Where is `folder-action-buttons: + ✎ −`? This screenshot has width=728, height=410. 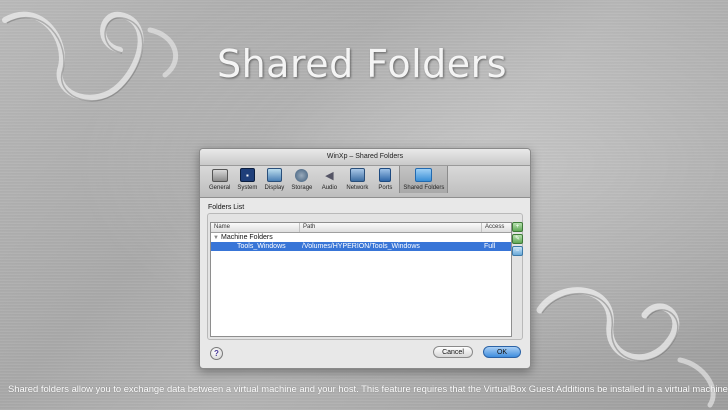
folder-action-buttons: + ✎ − is located at coordinates (517, 239).